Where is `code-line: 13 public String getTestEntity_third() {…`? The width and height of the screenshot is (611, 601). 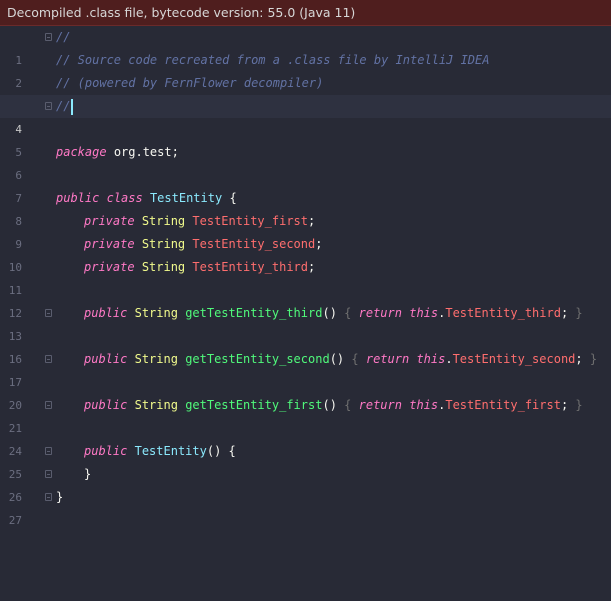 code-line: 13 public String getTestEntity_third() {… is located at coordinates (305, 322).